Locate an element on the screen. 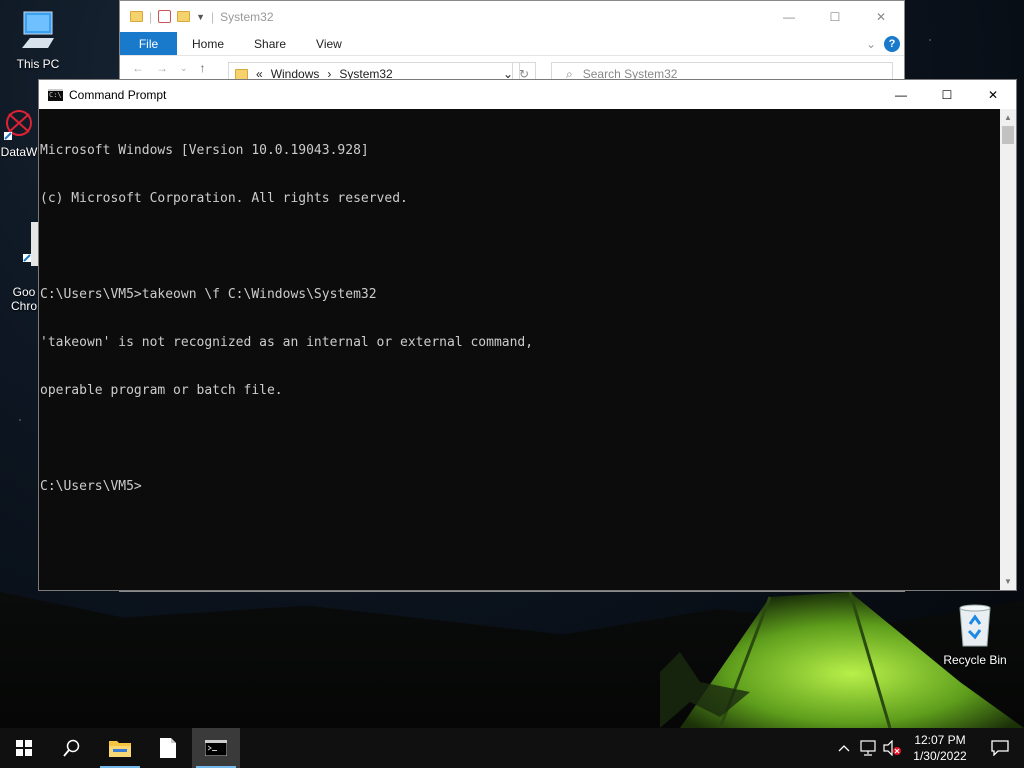 This screenshot has height=768, width=1024. up-arrow-icon: ↑ is located at coordinates (203, 68).